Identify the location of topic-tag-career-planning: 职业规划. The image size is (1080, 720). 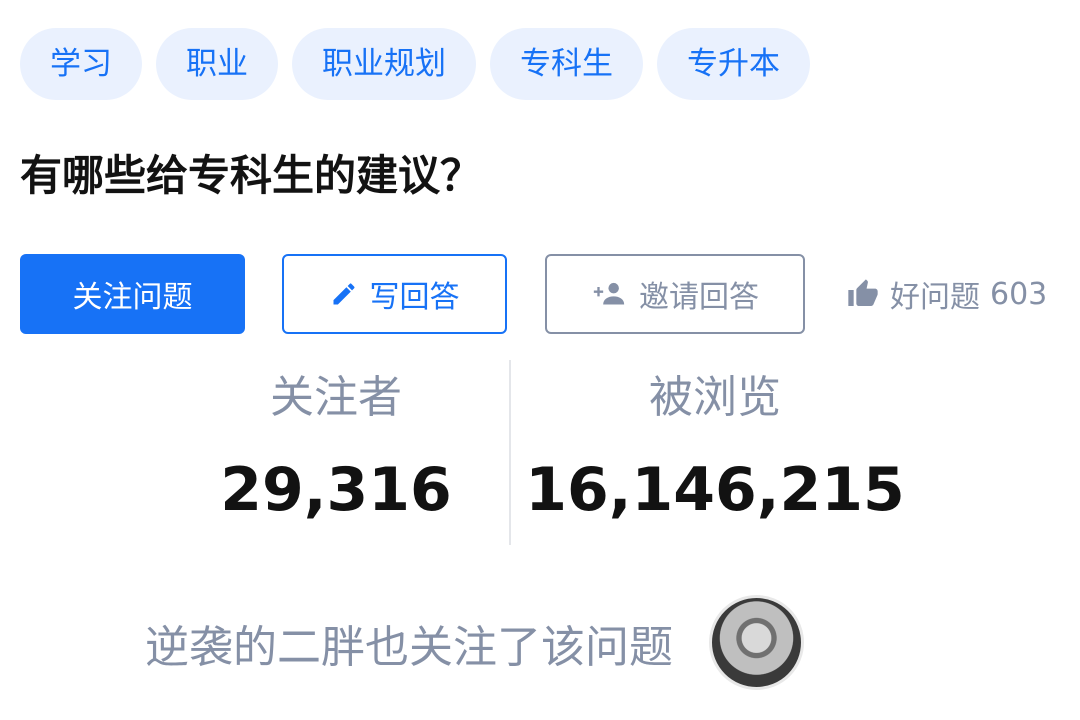
(384, 64).